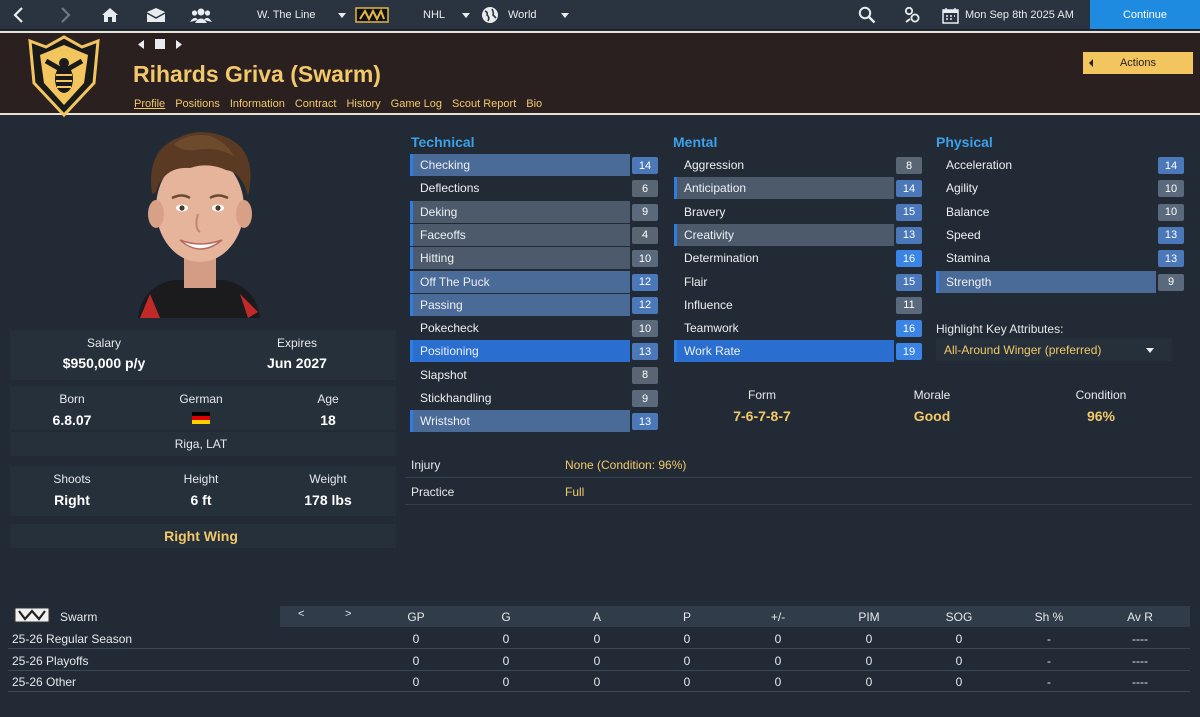 The width and height of the screenshot is (1200, 717). Describe the element at coordinates (328, 500) in the screenshot. I see `weight-value: 178 lbs` at that location.